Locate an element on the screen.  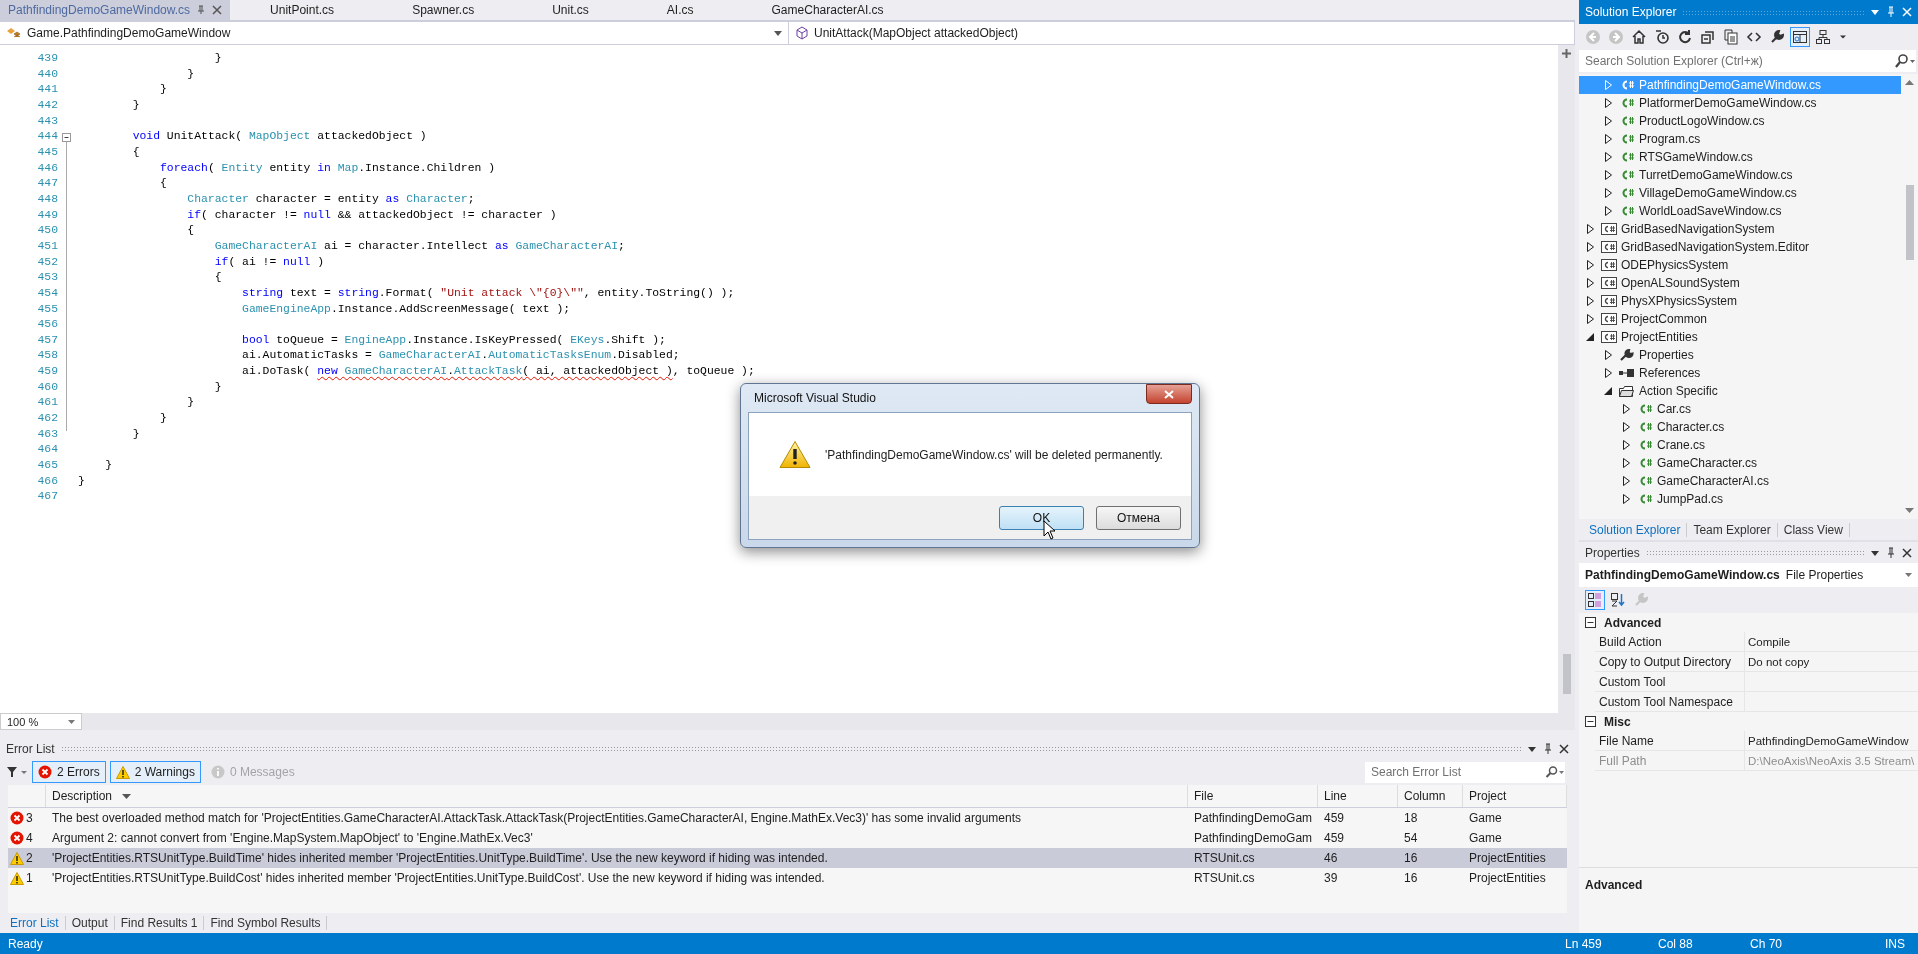
tree-item: Action Specific is located at coordinates (1740, 391).